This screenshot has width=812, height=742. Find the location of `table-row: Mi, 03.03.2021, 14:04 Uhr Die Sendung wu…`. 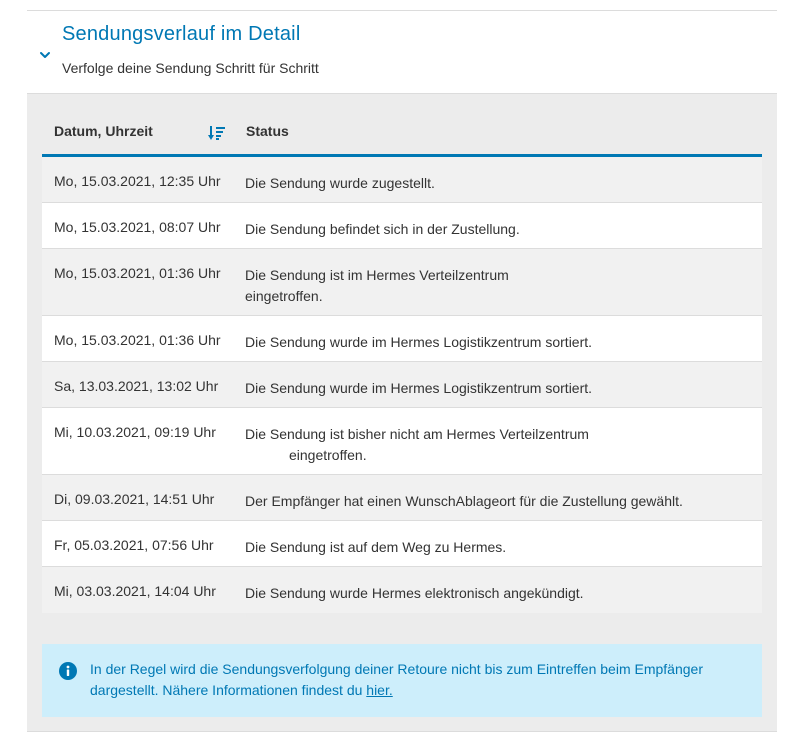

table-row: Mi, 03.03.2021, 14:04 Uhr Die Sendung wu… is located at coordinates (402, 590).